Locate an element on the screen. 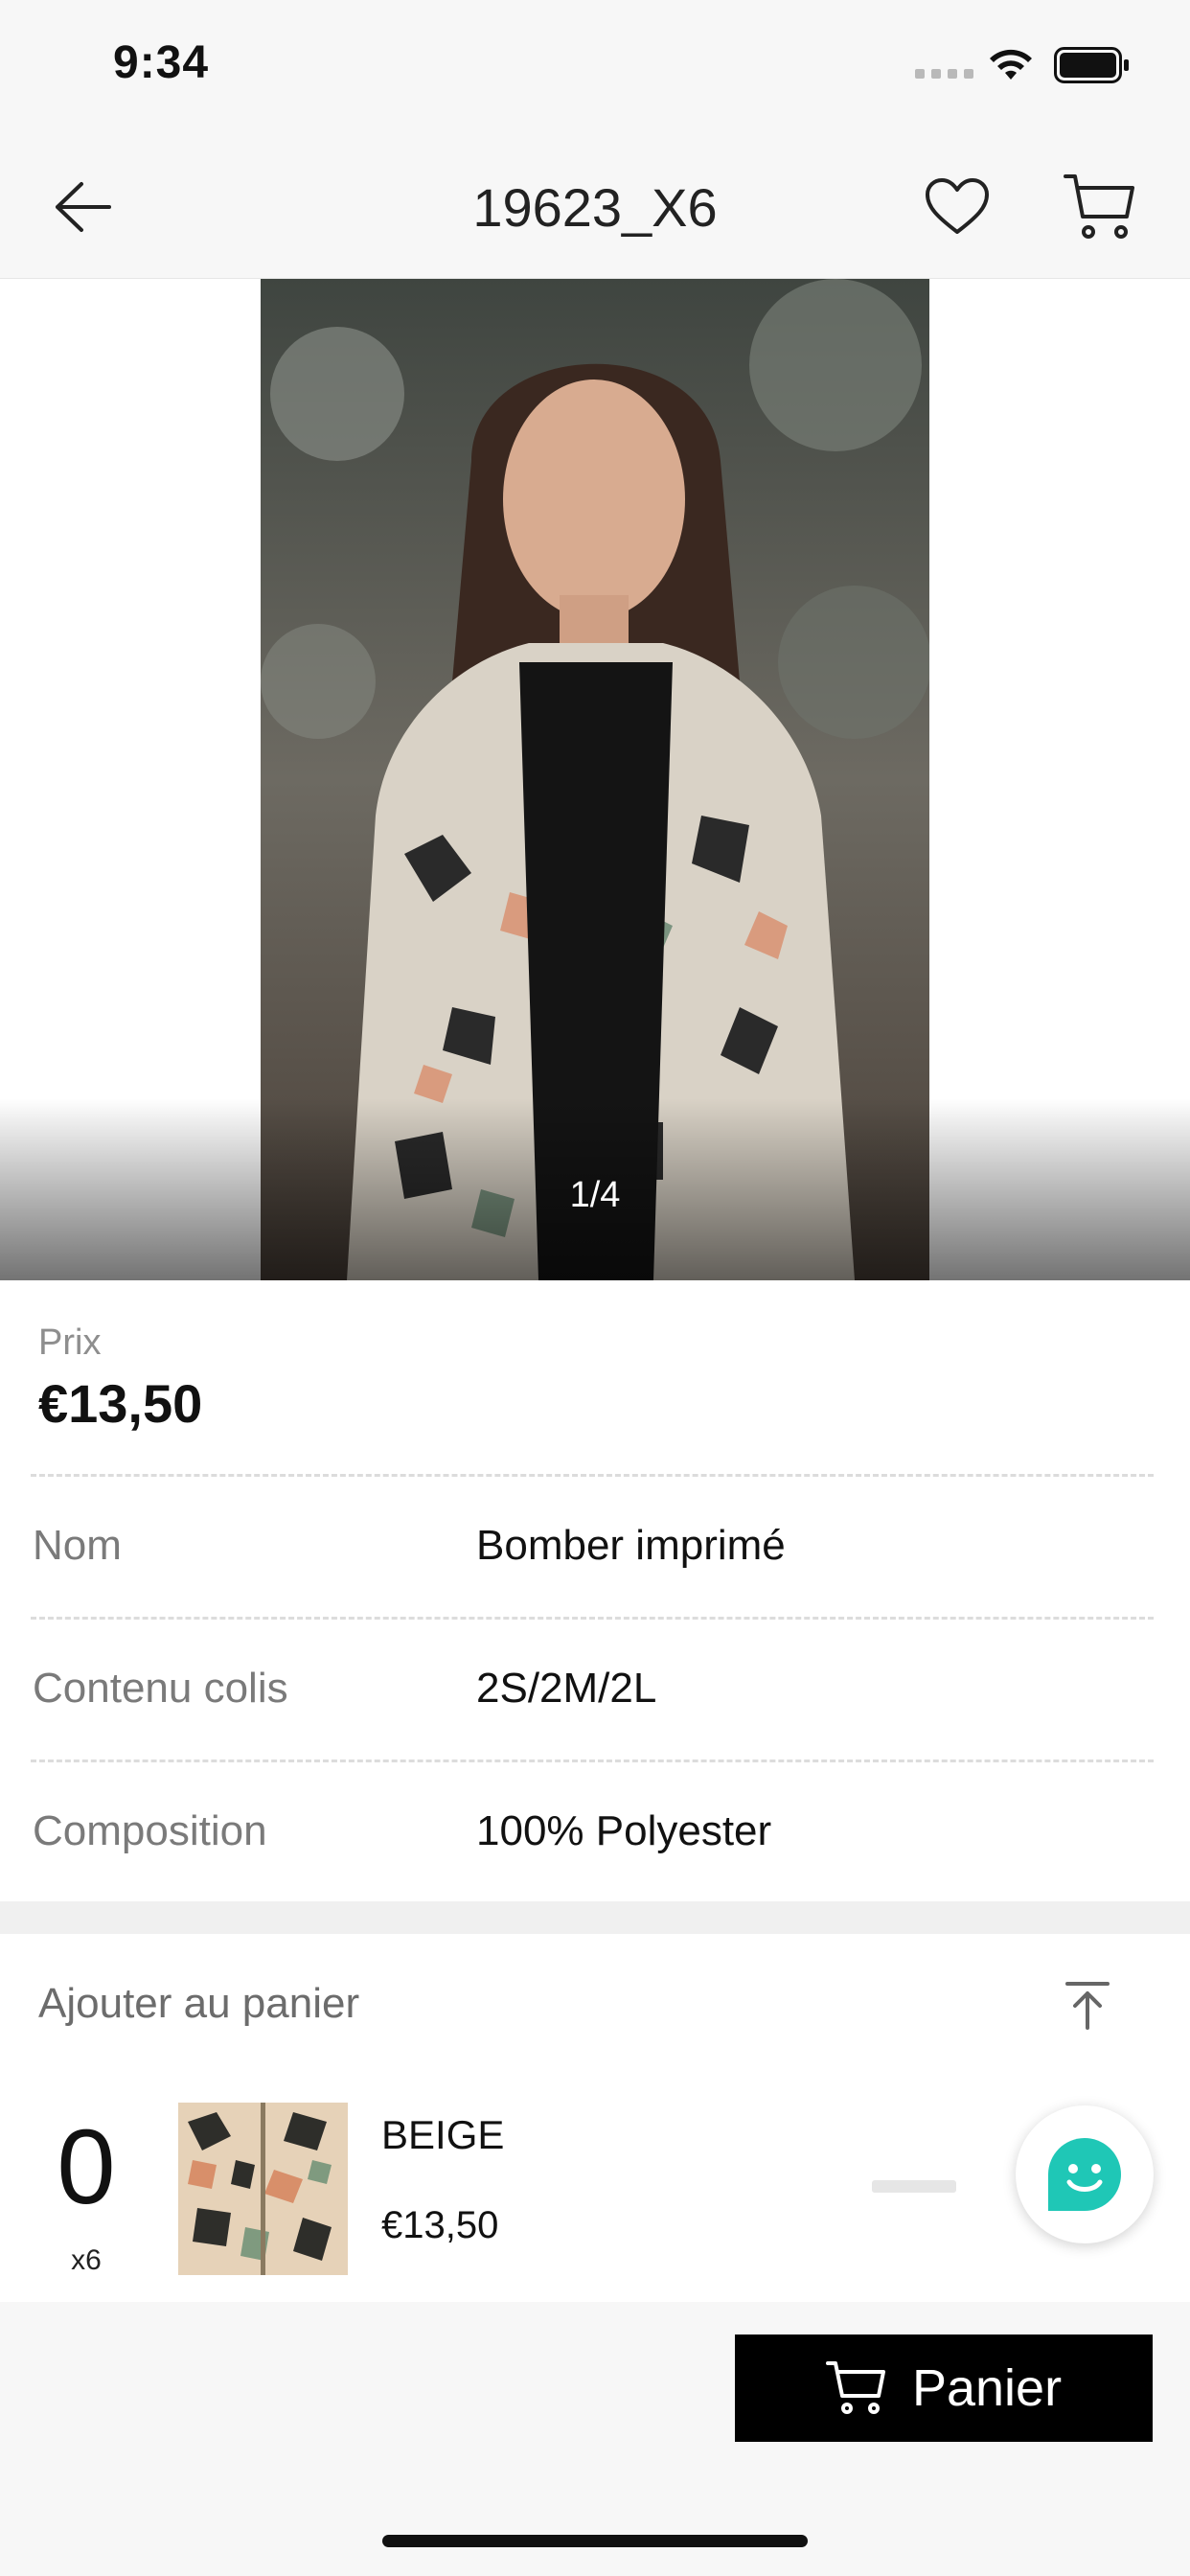 The image size is (1190, 2576). image-counter: 1/4 is located at coordinates (595, 1195).